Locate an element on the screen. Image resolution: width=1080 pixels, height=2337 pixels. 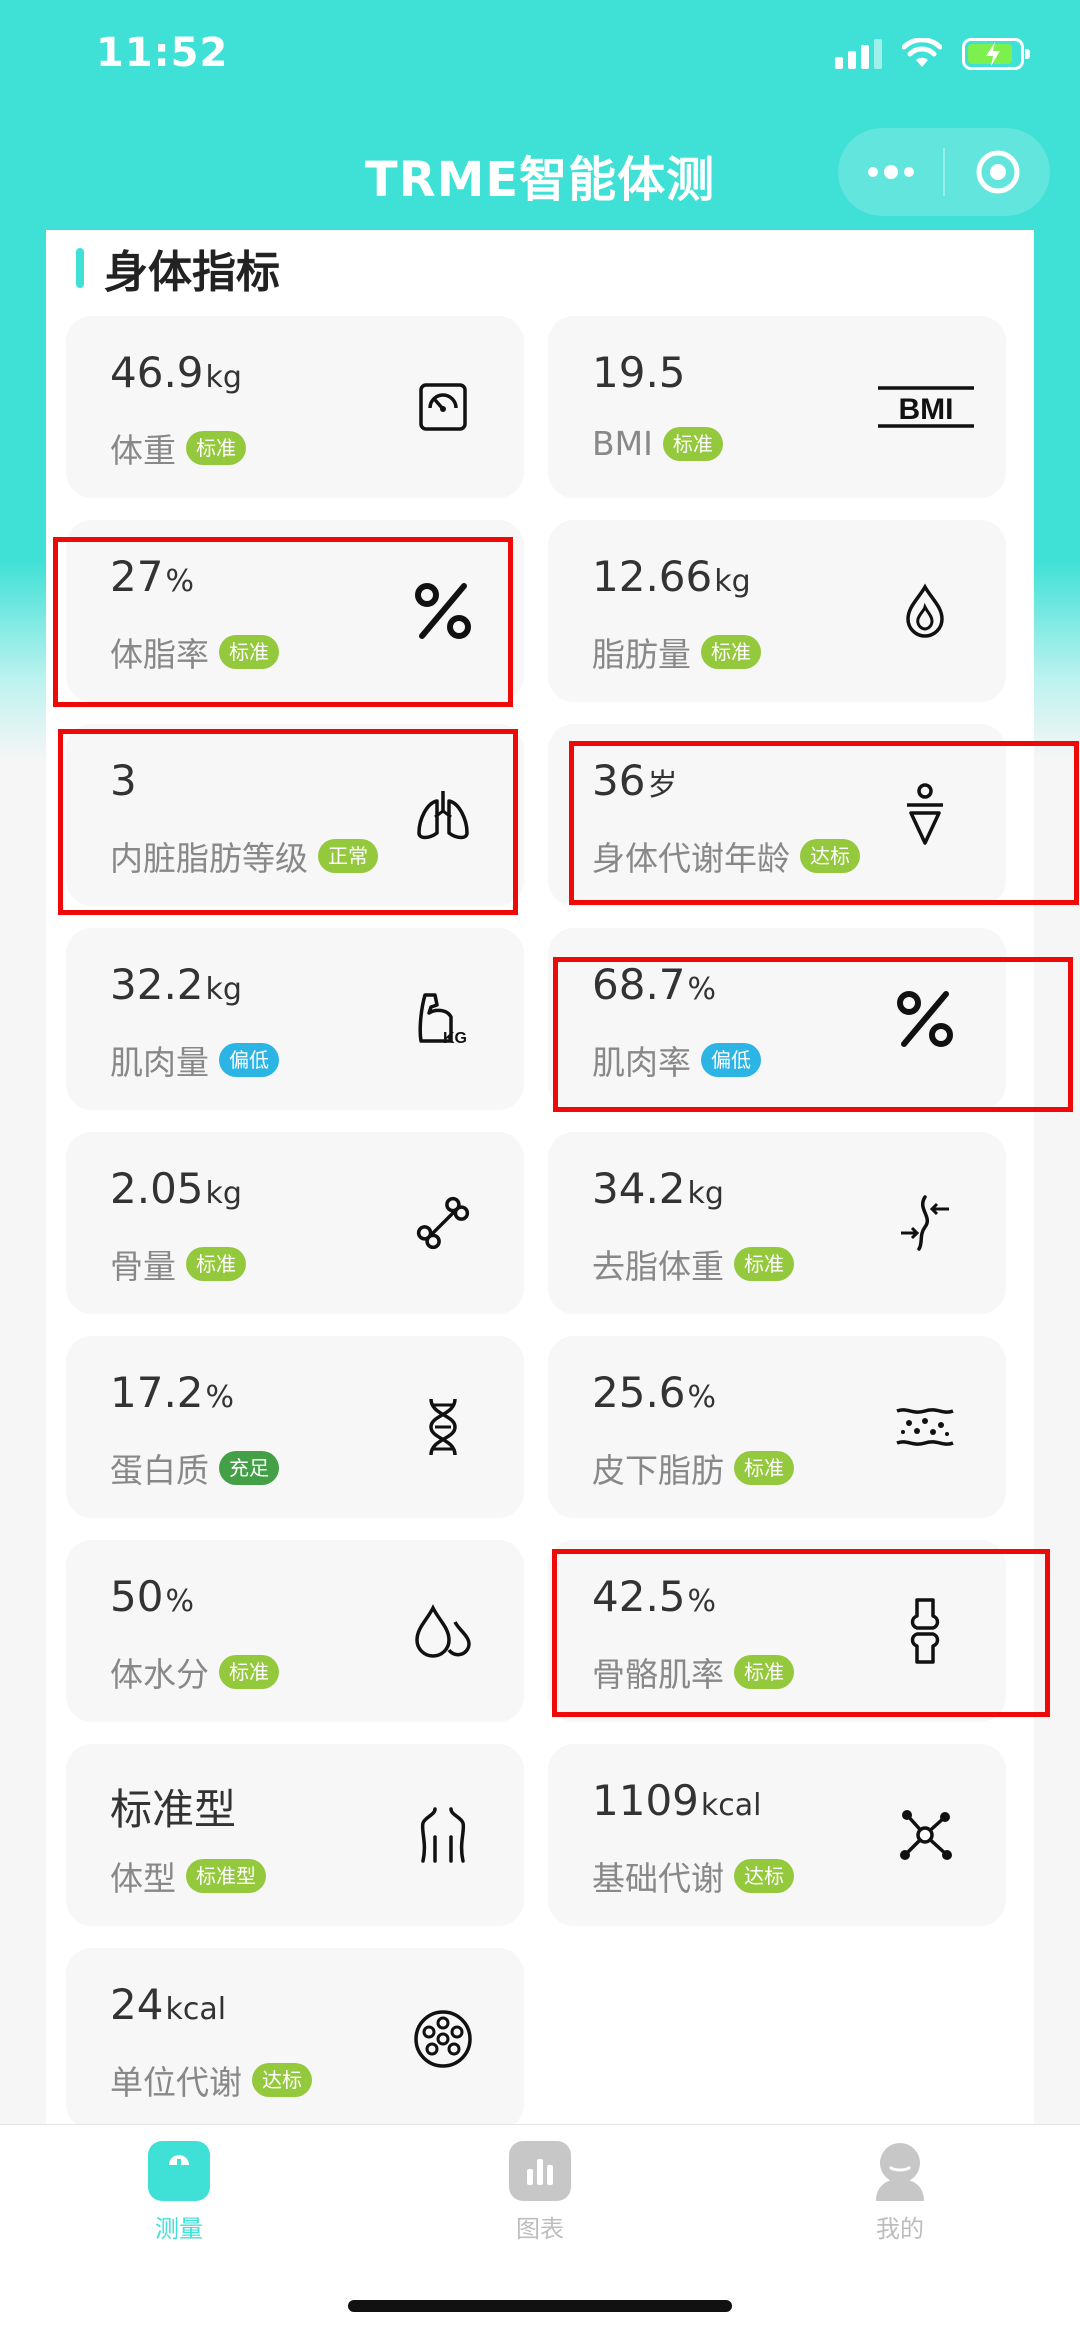
metric-label: 体型 is located at coordinates (143, 1878).